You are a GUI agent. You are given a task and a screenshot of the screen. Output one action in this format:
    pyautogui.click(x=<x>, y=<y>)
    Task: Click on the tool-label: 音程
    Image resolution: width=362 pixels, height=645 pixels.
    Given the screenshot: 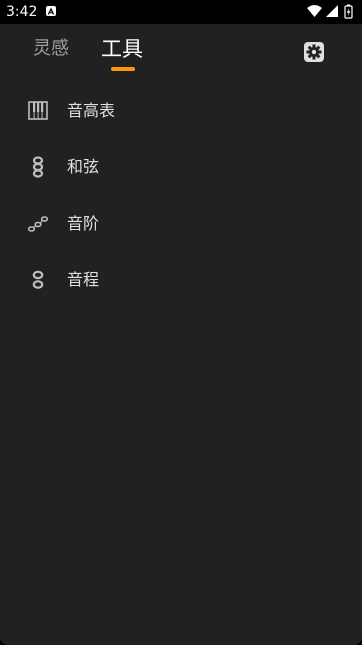 What is the action you would take?
    pyautogui.click(x=83, y=279)
    